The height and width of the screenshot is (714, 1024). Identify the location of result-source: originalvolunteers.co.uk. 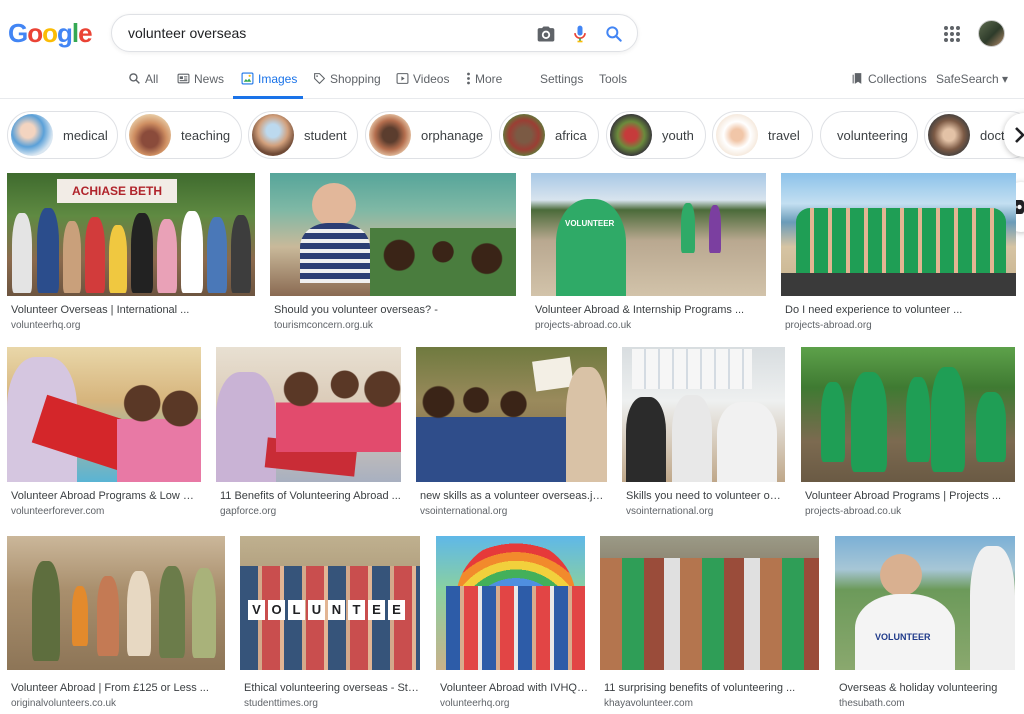
(63, 703).